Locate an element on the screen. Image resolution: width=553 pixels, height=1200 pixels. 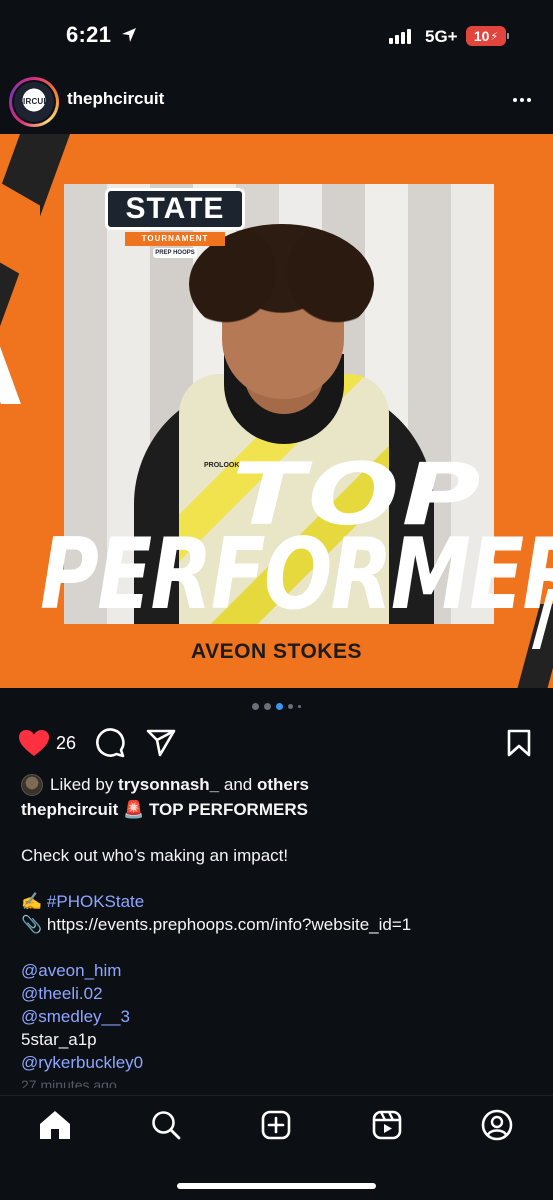
badge-oklahoma: OKLAHOMA is located at coordinates (175, 174).